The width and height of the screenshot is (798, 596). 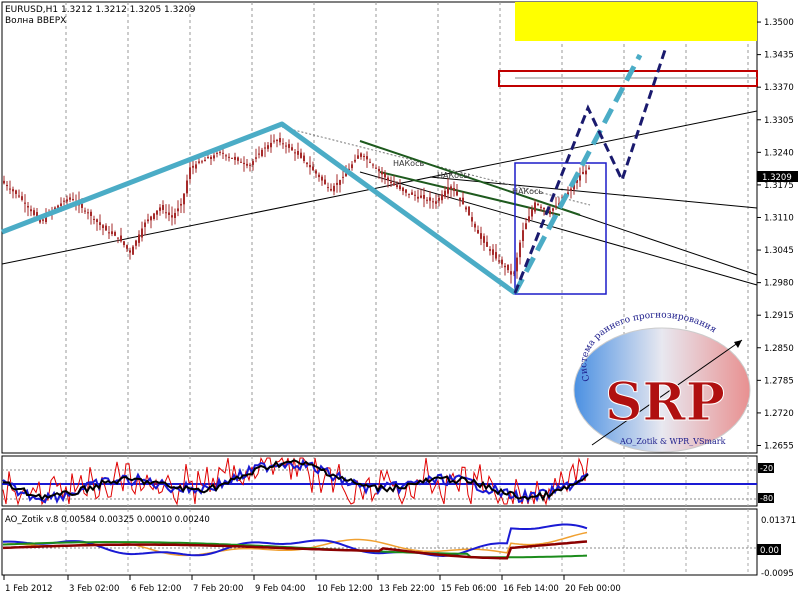 I want to click on price-tick-label: 1.3240, so click(x=779, y=153).